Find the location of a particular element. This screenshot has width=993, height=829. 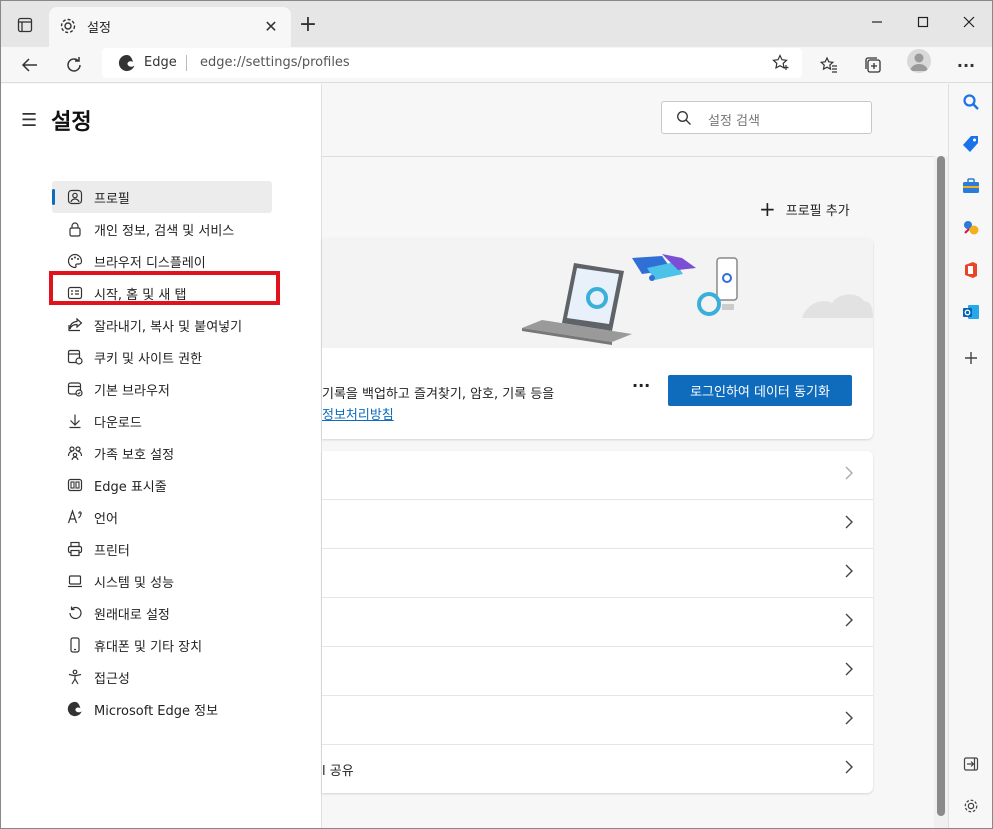

shopping-tag-icon is located at coordinates (971, 144).